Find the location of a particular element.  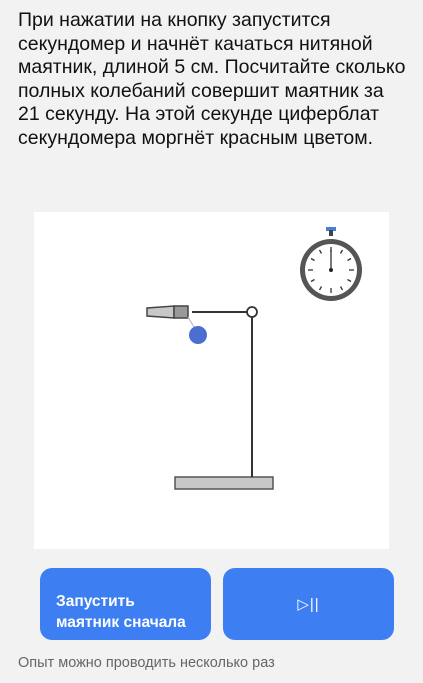

stand-base is located at coordinates (224, 483).